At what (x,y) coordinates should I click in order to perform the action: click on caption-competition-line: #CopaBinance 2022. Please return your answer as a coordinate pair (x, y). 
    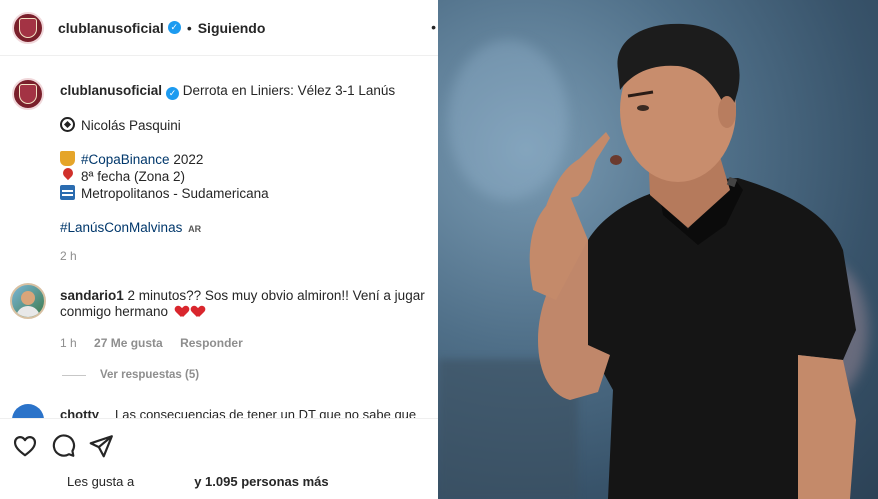
    Looking at the image, I should click on (246, 159).